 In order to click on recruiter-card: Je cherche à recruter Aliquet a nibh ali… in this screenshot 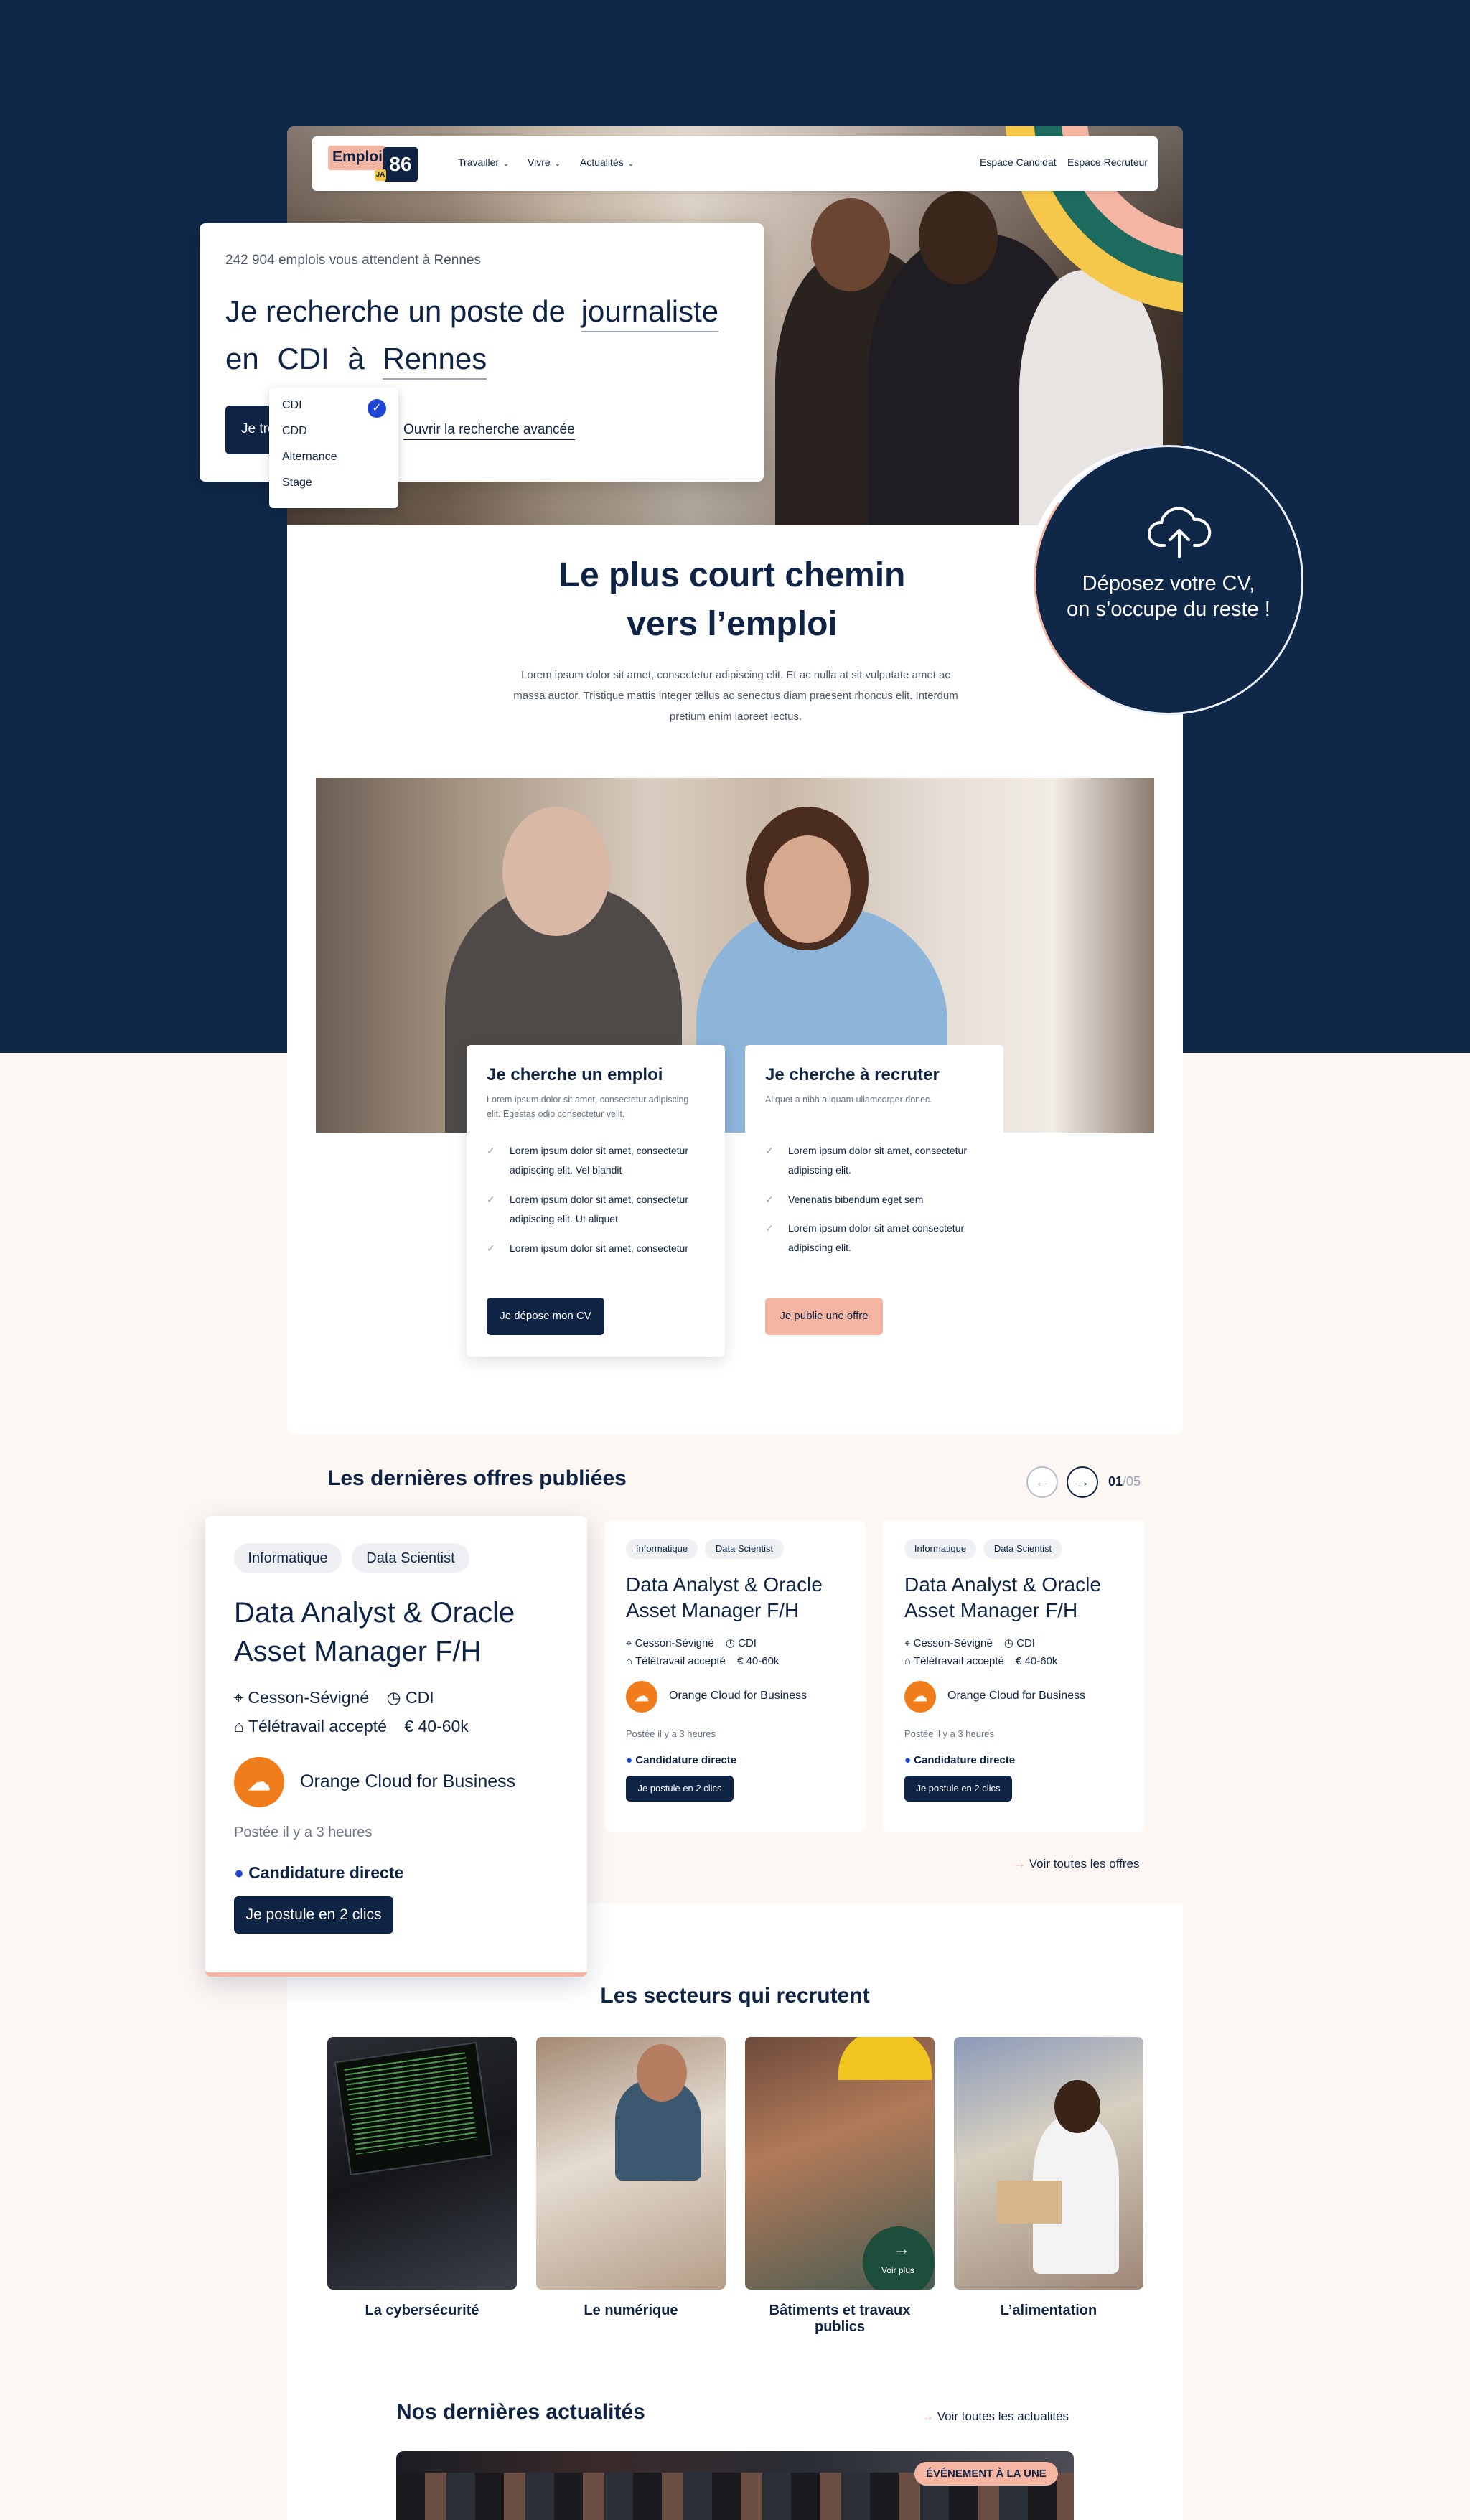, I will do `click(874, 1201)`.